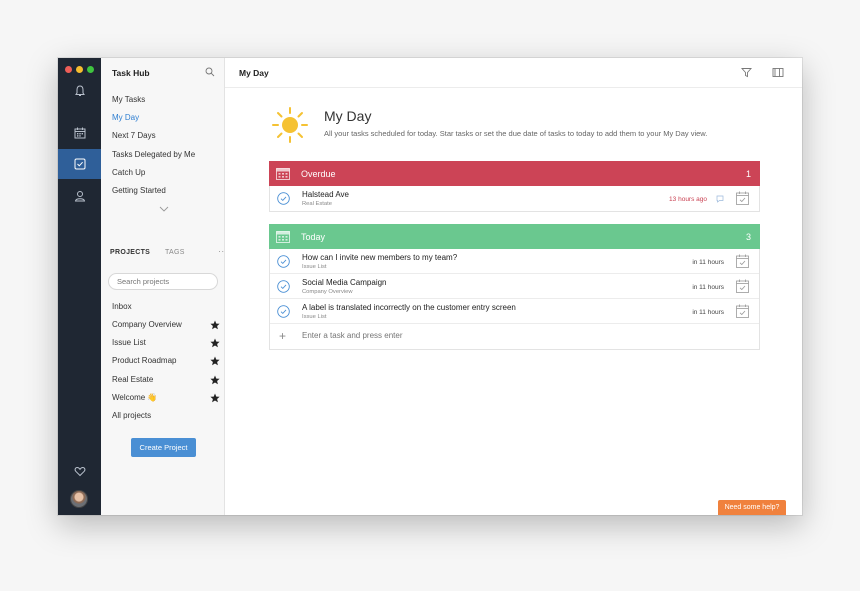 The width and height of the screenshot is (860, 591). I want to click on calendar-button, so click(79, 133).